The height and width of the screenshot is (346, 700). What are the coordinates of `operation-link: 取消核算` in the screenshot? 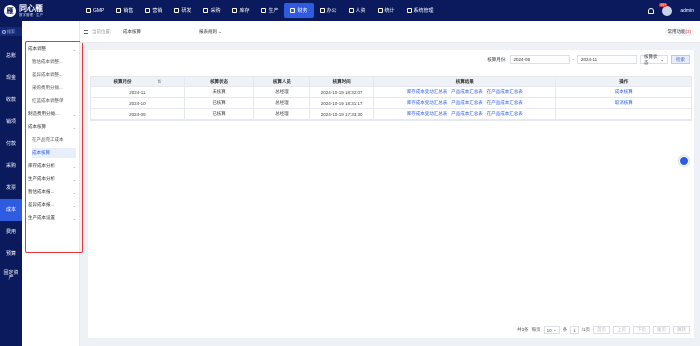 It's located at (624, 103).